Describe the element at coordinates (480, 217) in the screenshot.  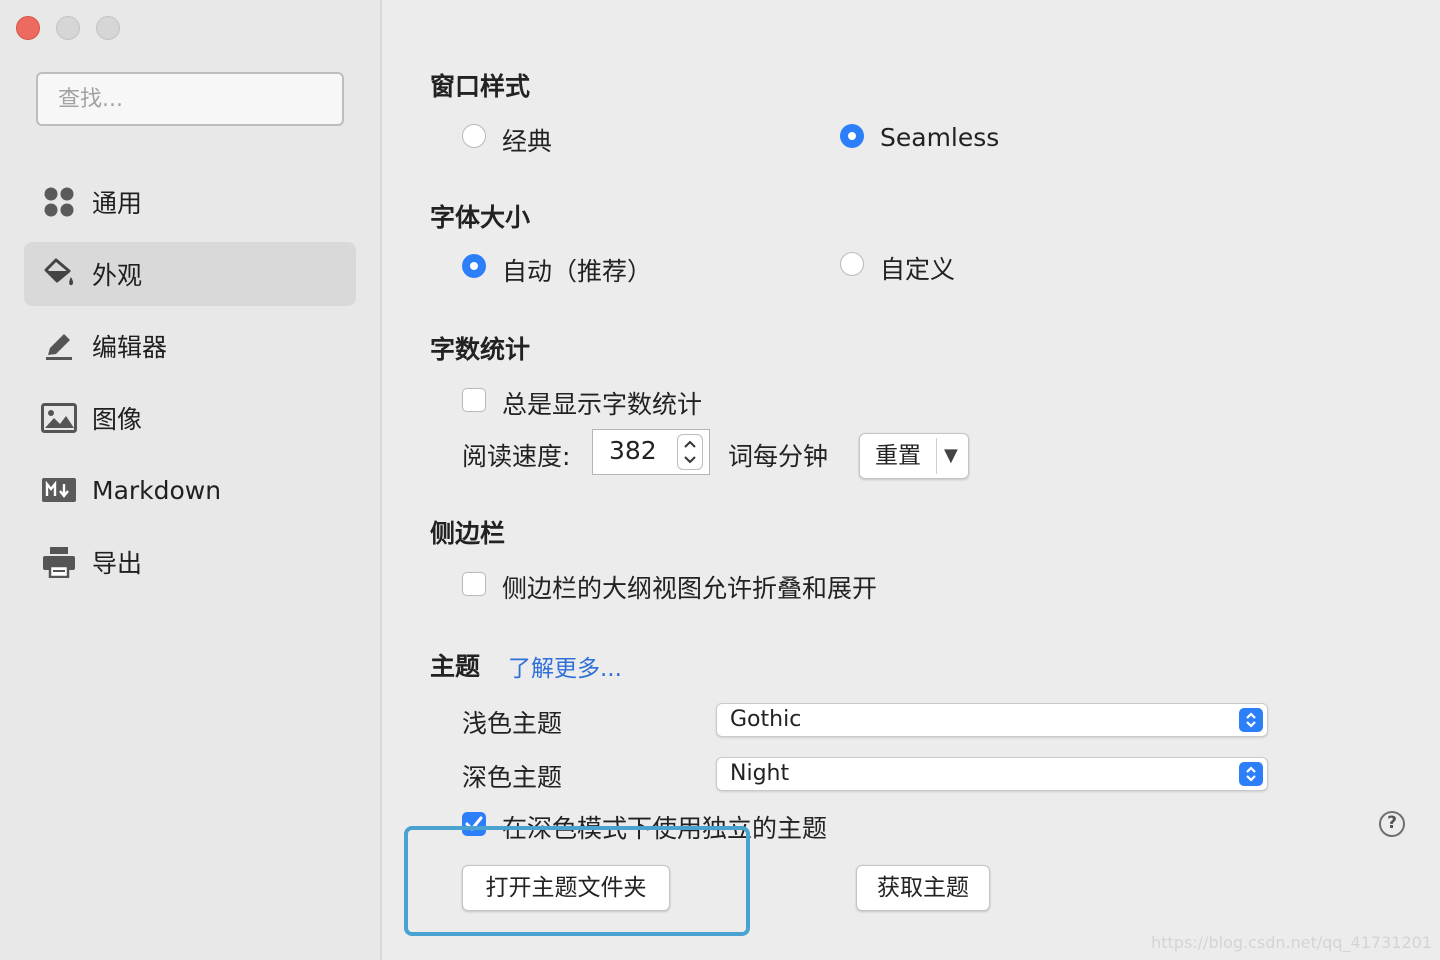
I see `font-size-title: 字体大小` at that location.